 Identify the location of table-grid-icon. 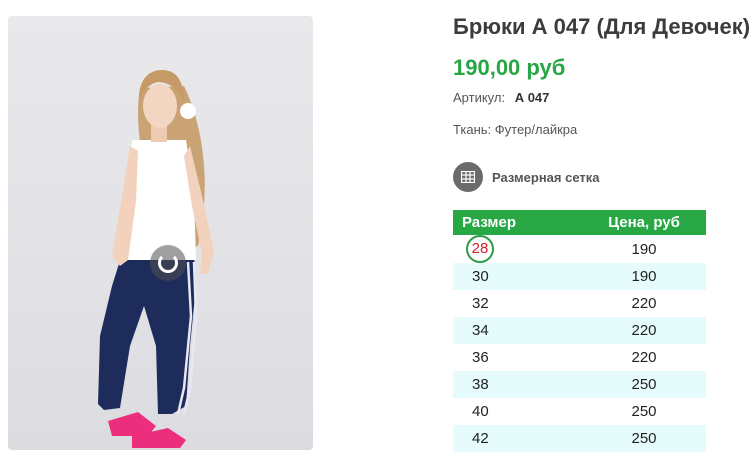
(468, 177).